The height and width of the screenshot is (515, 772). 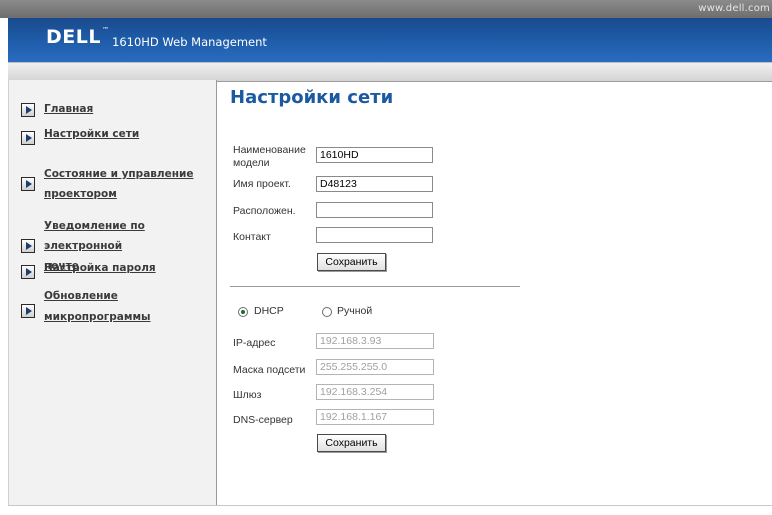 What do you see at coordinates (351, 443) in the screenshot?
I see `save-network-button: Сохранить` at bounding box center [351, 443].